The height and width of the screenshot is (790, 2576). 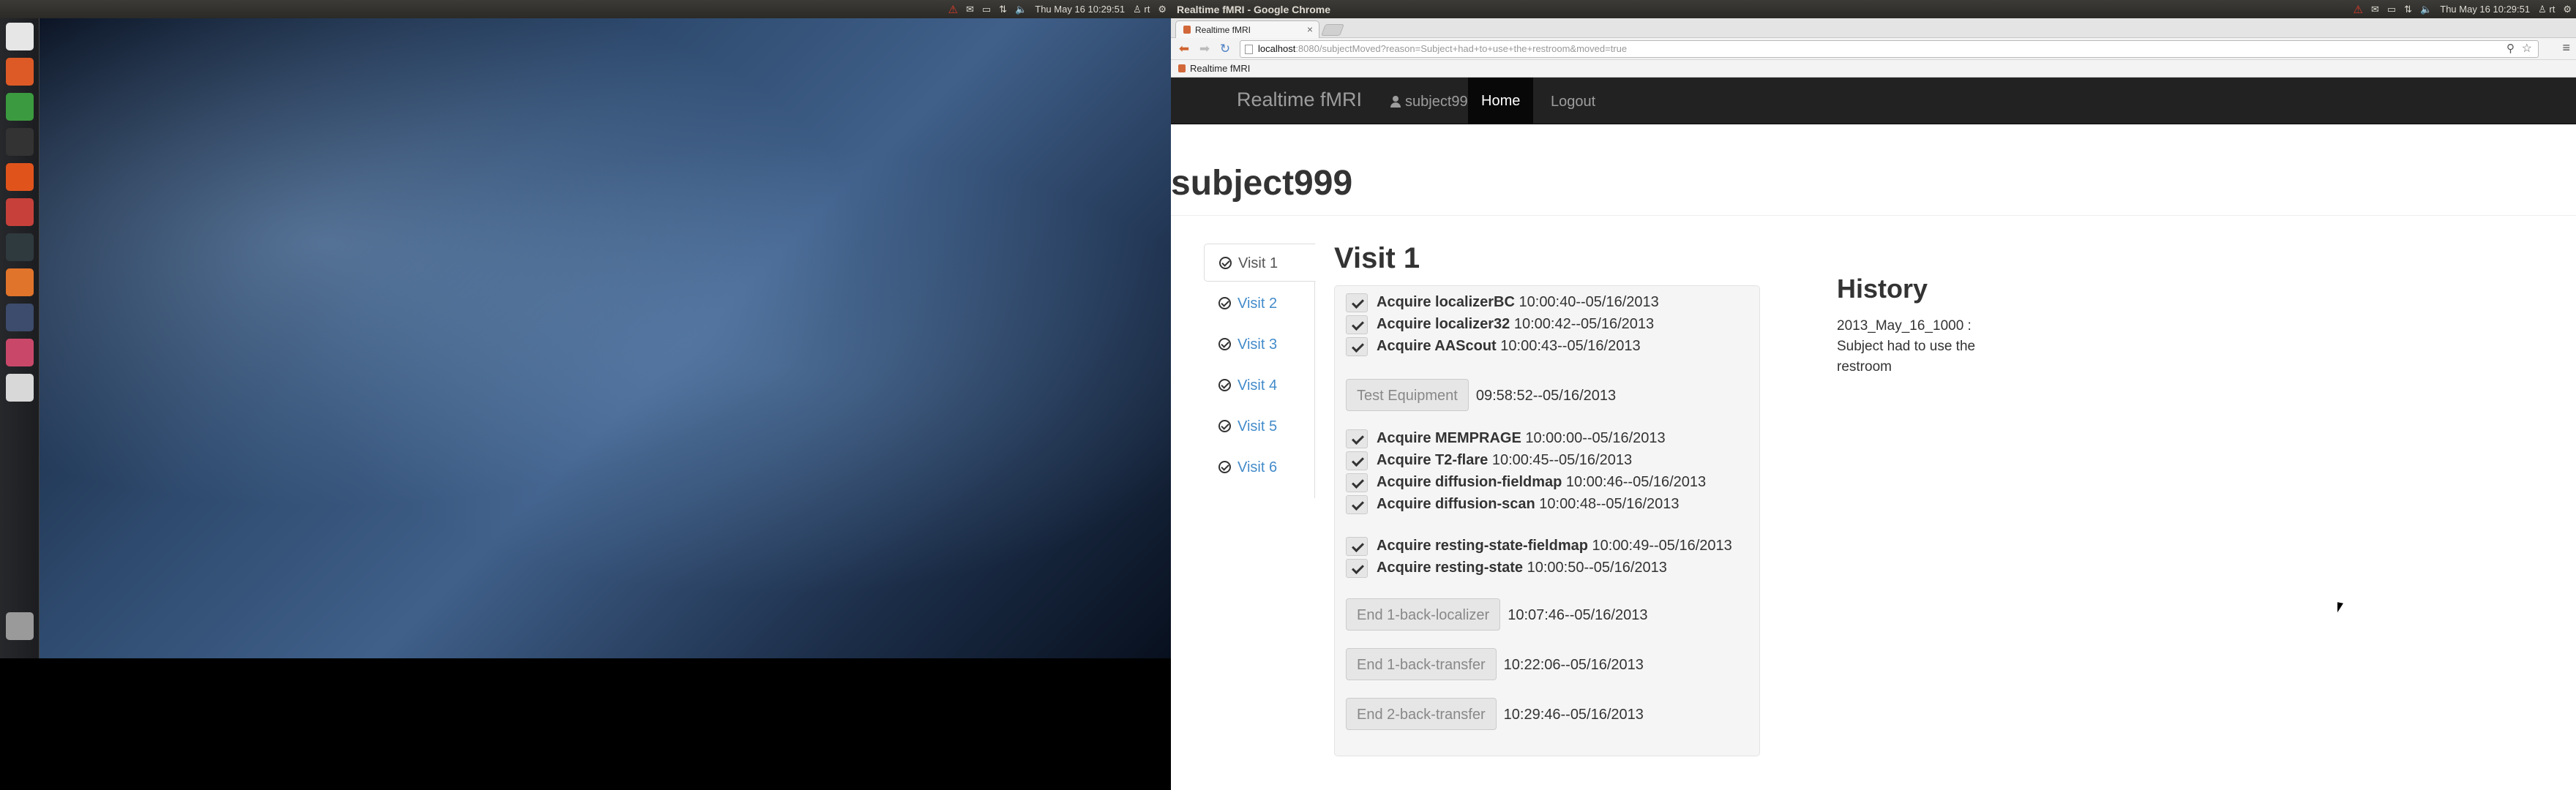 I want to click on step-time: 10:00:48--05/16/2013, so click(x=1607, y=504).